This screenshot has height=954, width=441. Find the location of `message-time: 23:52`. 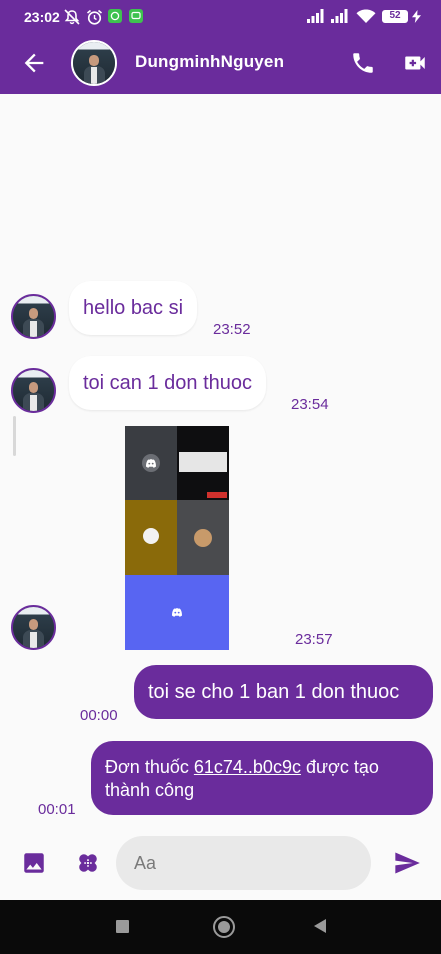

message-time: 23:52 is located at coordinates (232, 329).